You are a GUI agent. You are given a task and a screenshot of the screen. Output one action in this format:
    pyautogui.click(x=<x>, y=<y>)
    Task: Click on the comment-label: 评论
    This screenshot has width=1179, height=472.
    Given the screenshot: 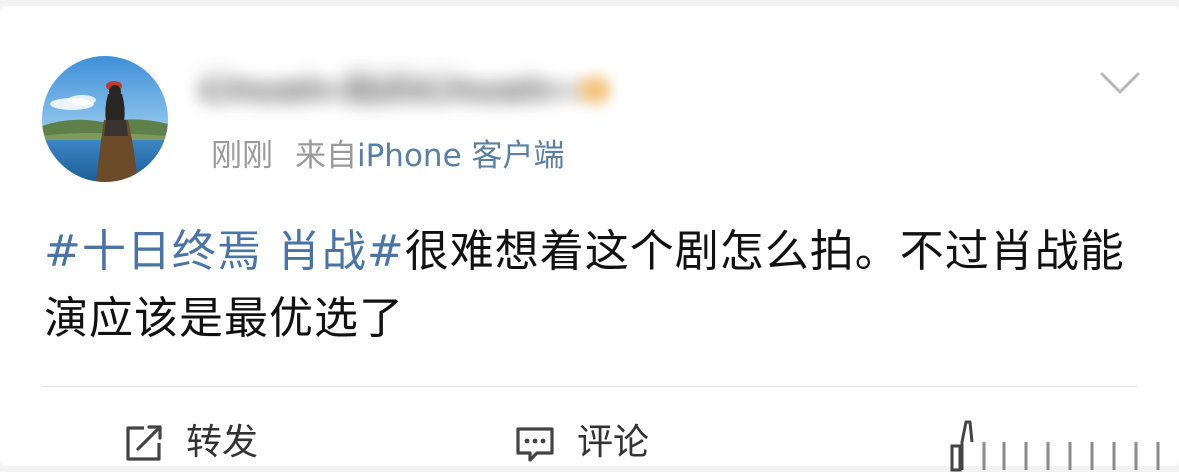 What is the action you would take?
    pyautogui.click(x=613, y=442)
    